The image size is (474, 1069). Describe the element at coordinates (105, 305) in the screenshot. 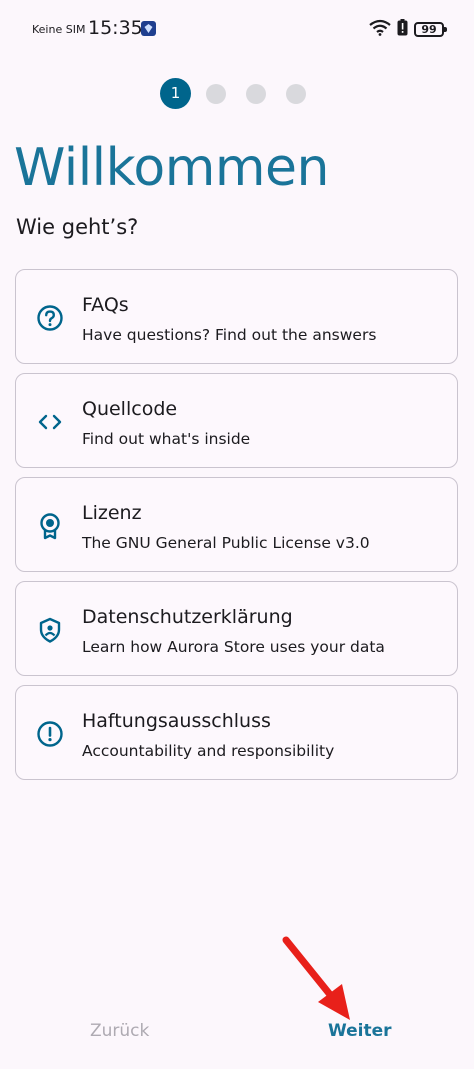

I see `card-title: FAQs` at that location.